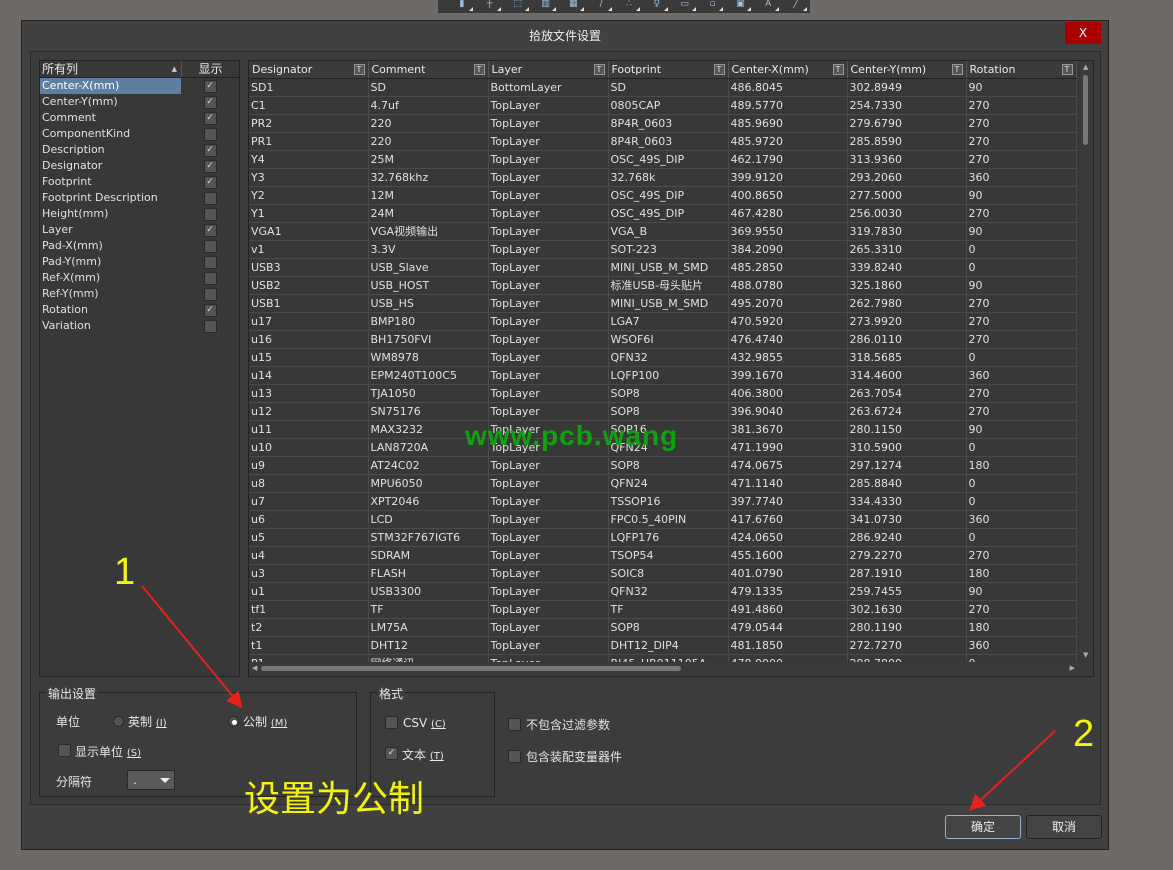  Describe the element at coordinates (663, 609) in the screenshot. I see `table-row: tf1 TF TopLayer TF 491.4860 302.1630 270` at that location.